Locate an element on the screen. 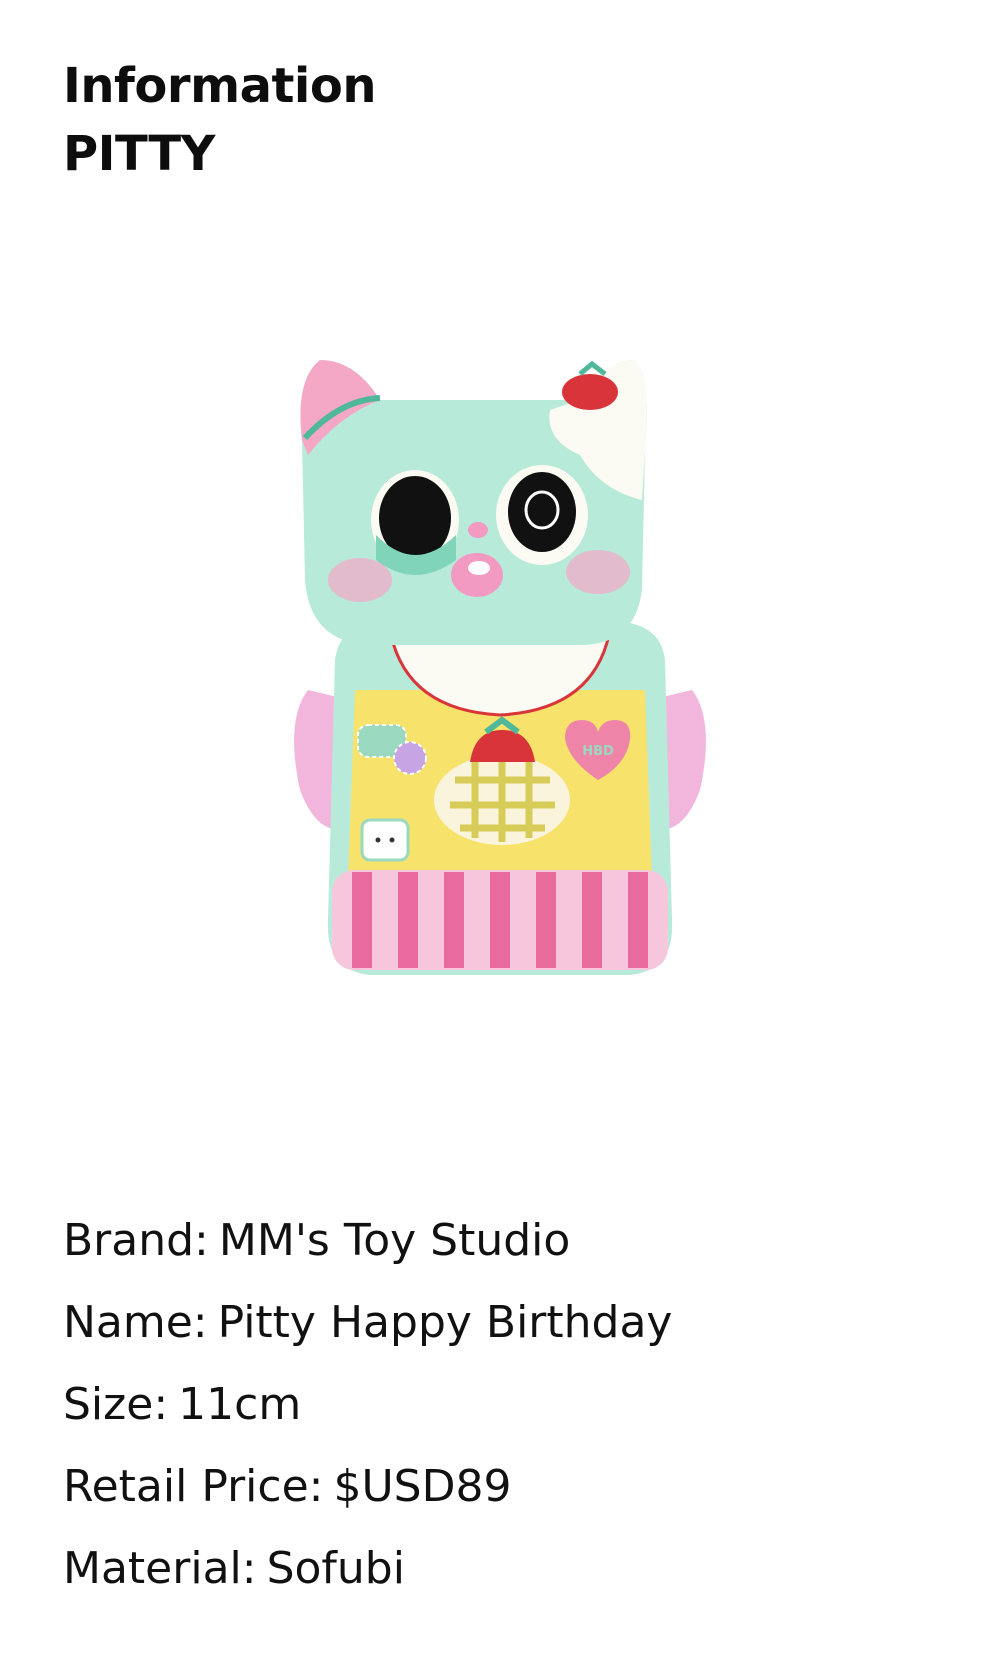 The height and width of the screenshot is (1672, 1000). page-title: Information is located at coordinates (220, 86).